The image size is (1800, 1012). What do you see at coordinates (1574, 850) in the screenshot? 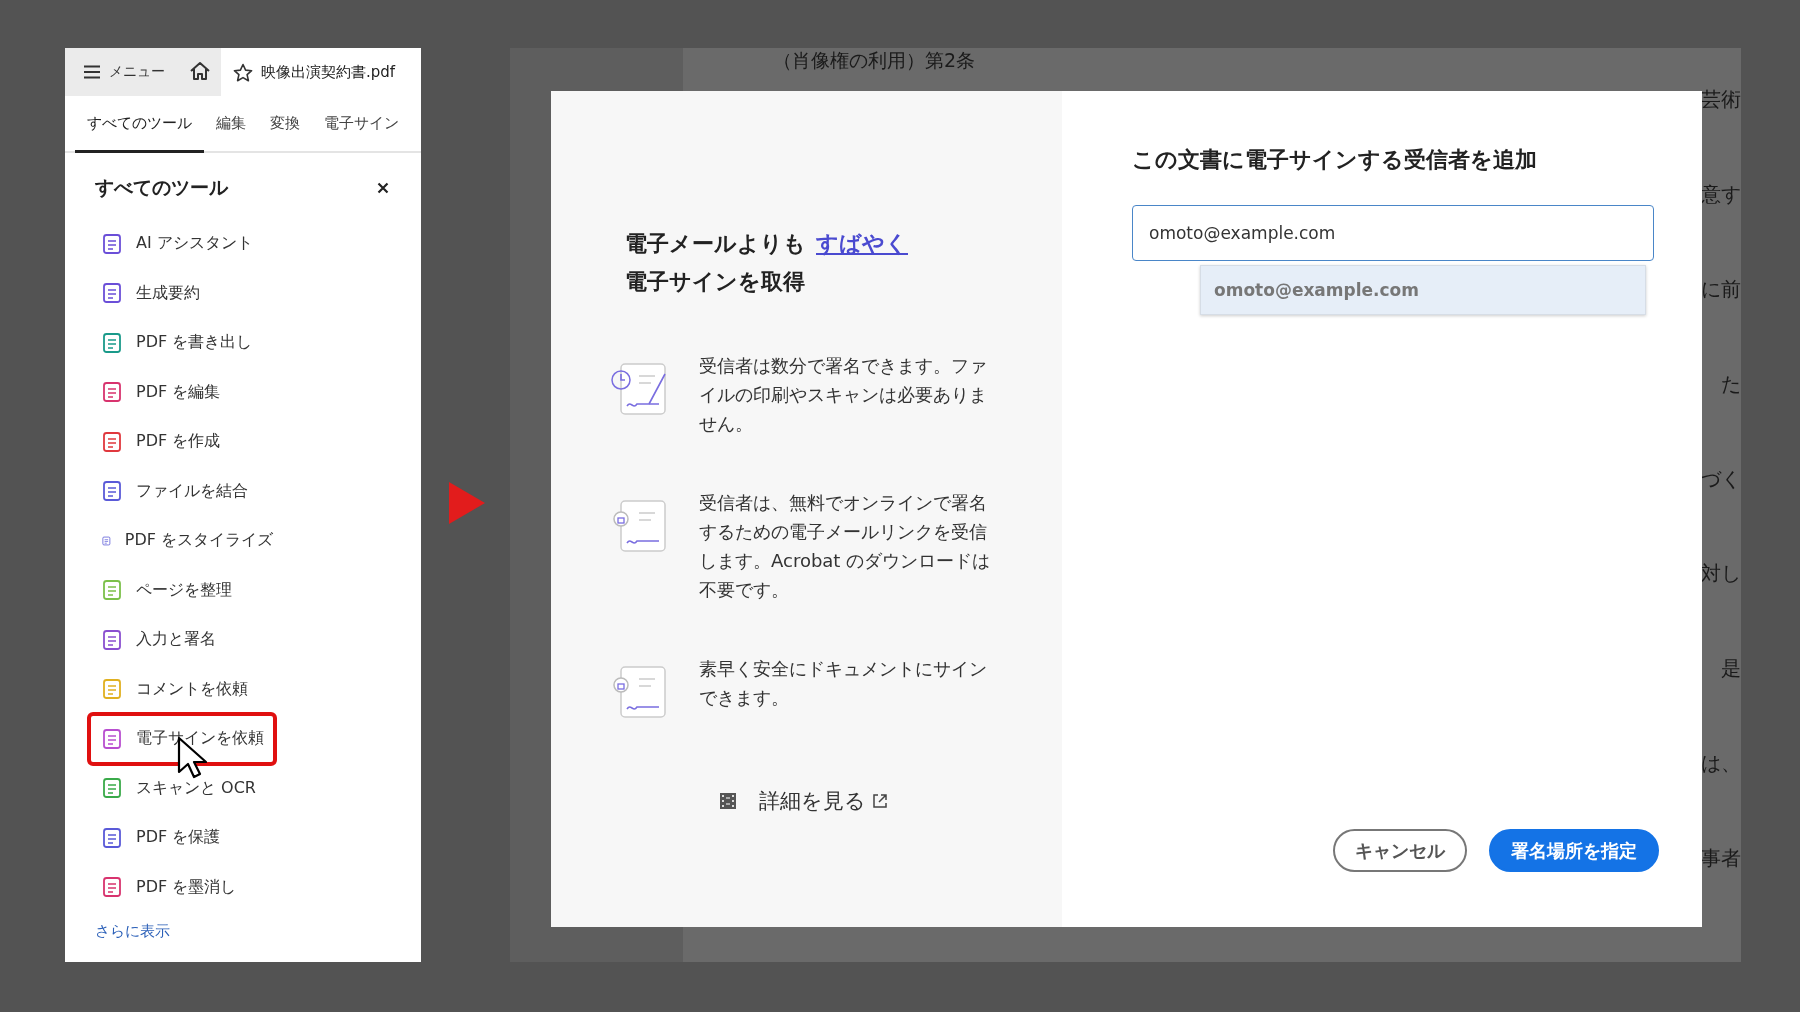
I see `specify-signature-button: 署名場所を指定` at bounding box center [1574, 850].